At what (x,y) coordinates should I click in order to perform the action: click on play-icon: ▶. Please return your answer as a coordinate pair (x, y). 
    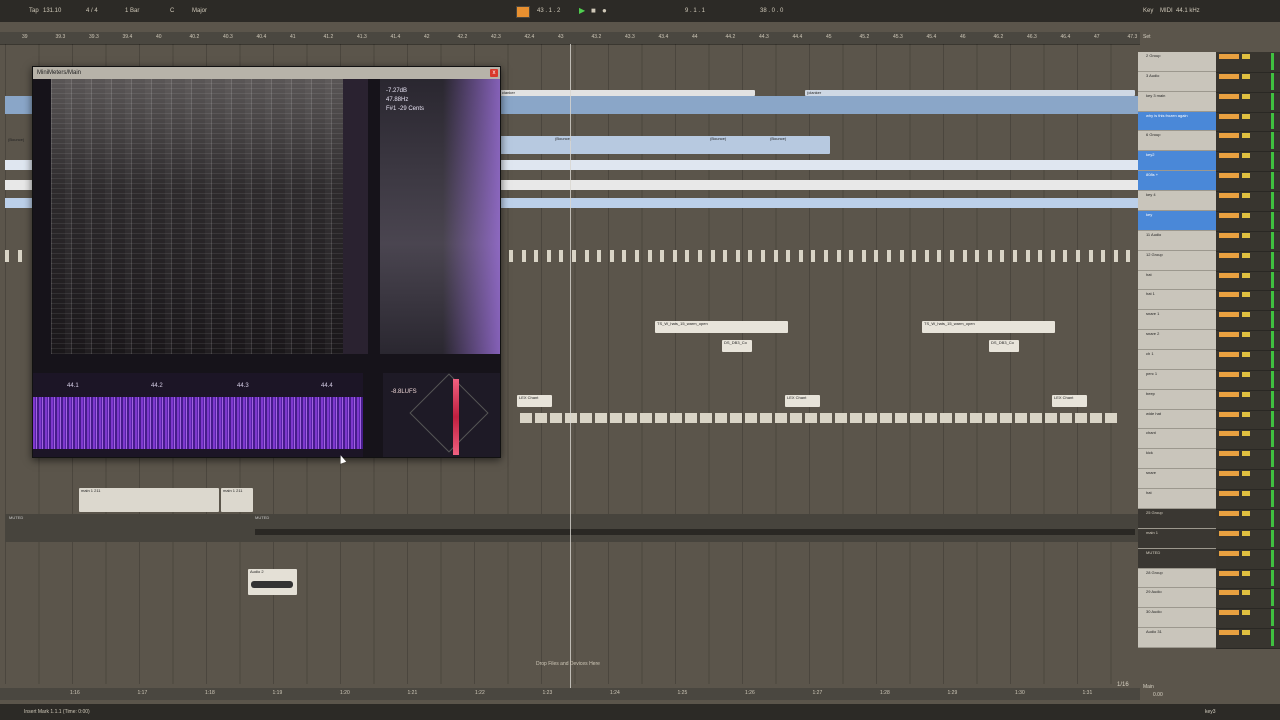
    Looking at the image, I should click on (582, 11).